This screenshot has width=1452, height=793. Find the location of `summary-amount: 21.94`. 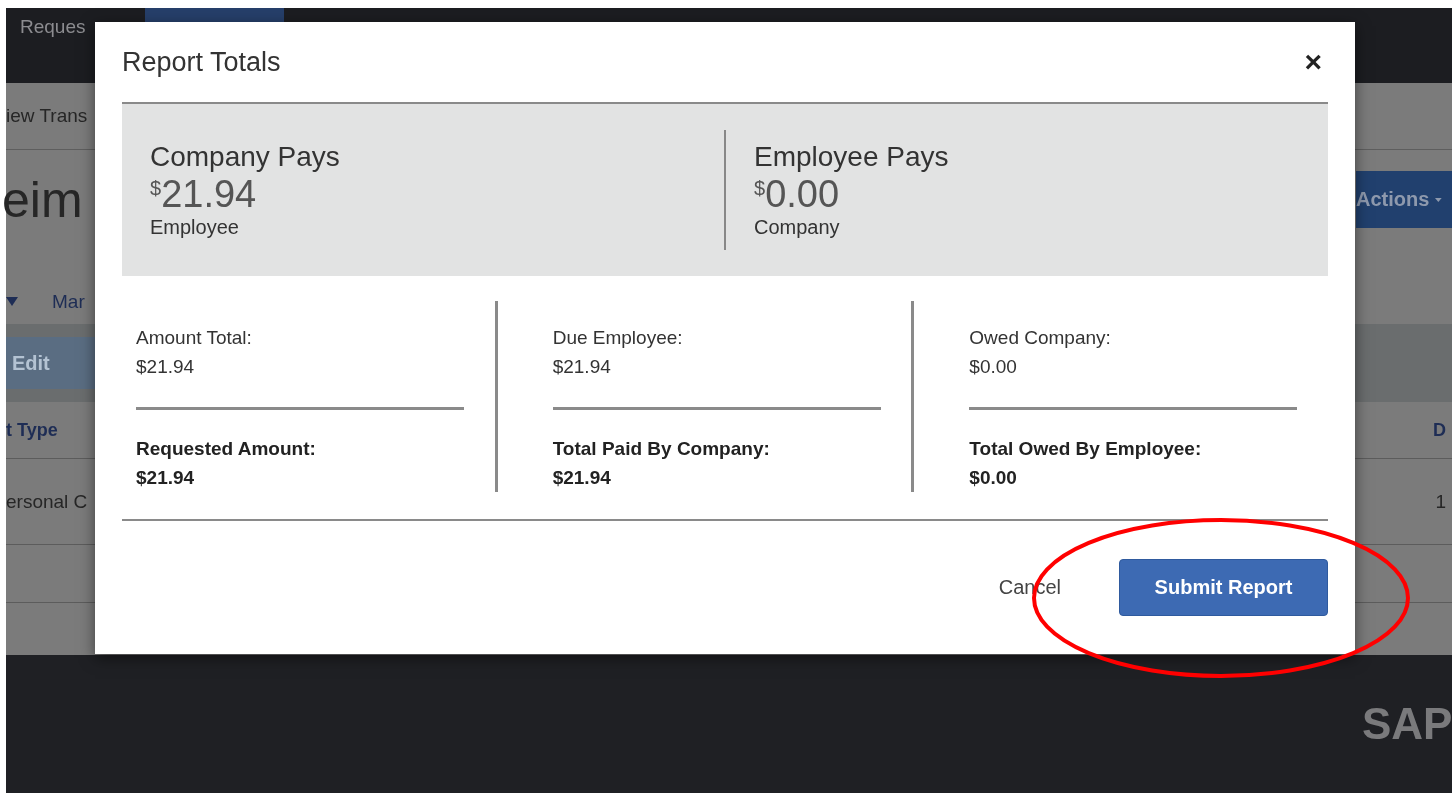

summary-amount: 21.94 is located at coordinates (209, 194).